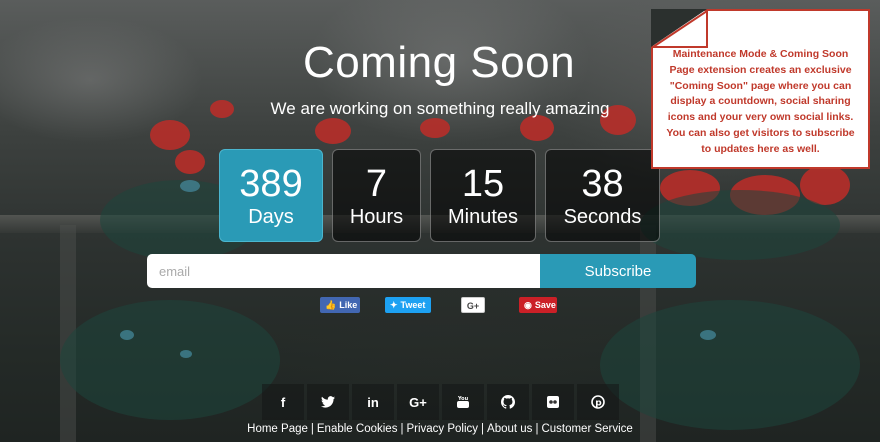  Describe the element at coordinates (586, 429) in the screenshot. I see `footer-link-customer-service: Customer Service` at that location.